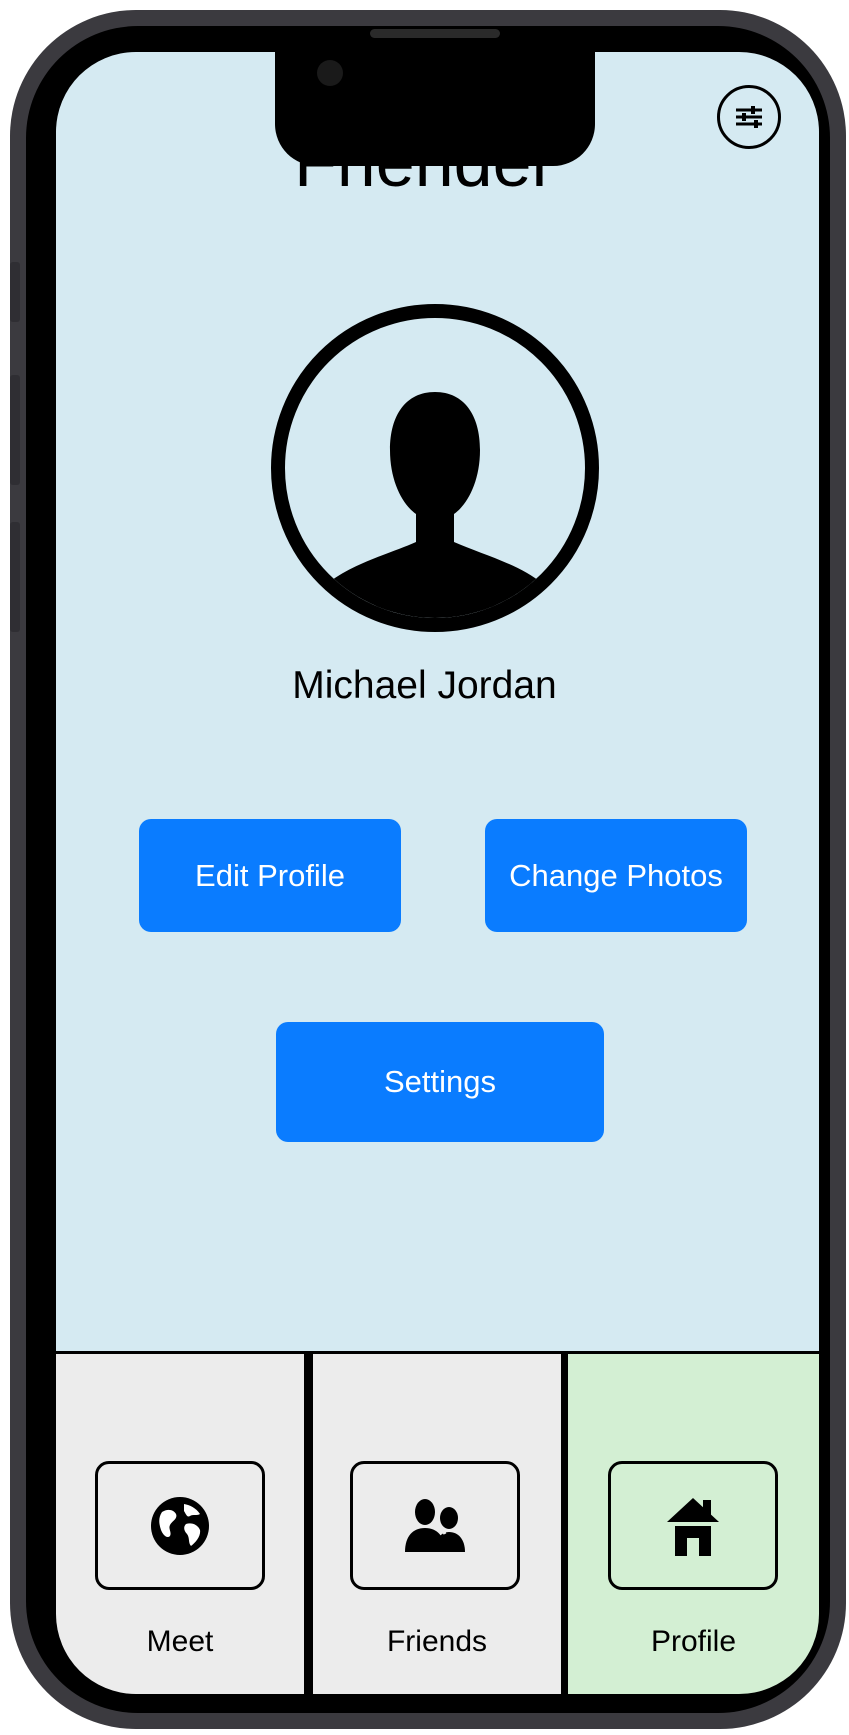  I want to click on people-icon, so click(435, 1525).